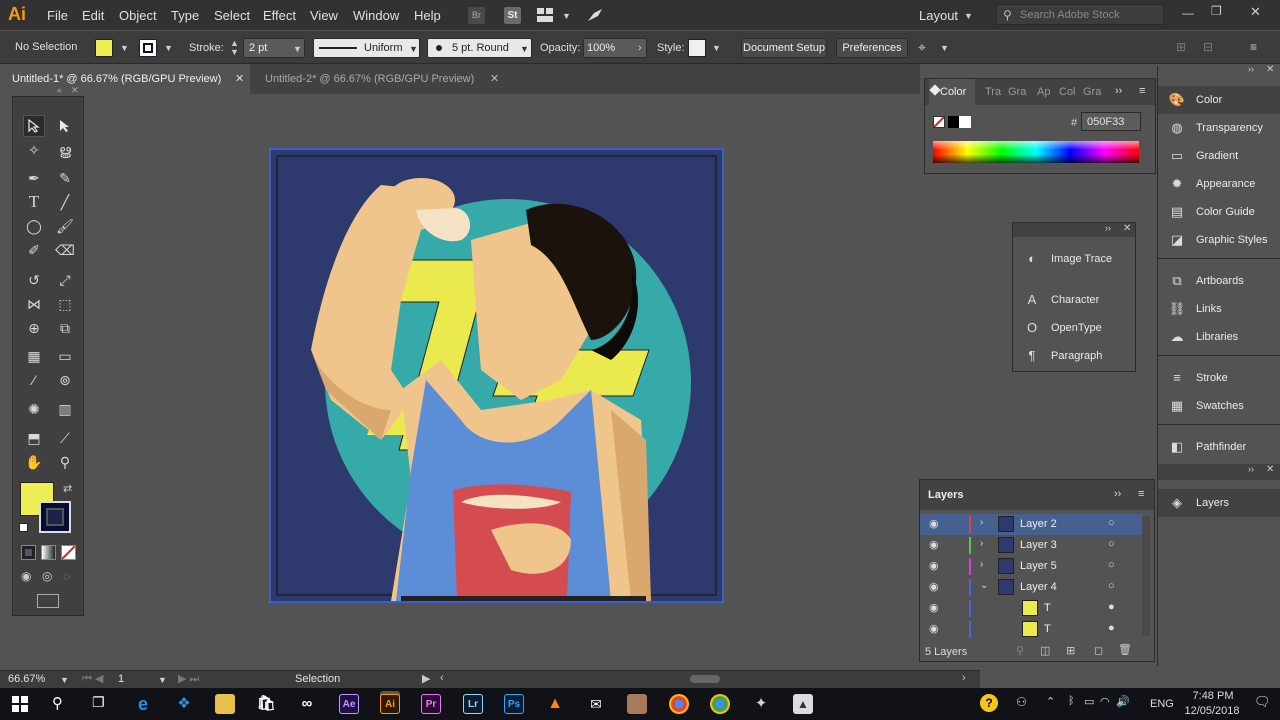 This screenshot has width=1280, height=720. What do you see at coordinates (1219, 503) in the screenshot?
I see `dock-item-layers: ◈ Layers` at bounding box center [1219, 503].